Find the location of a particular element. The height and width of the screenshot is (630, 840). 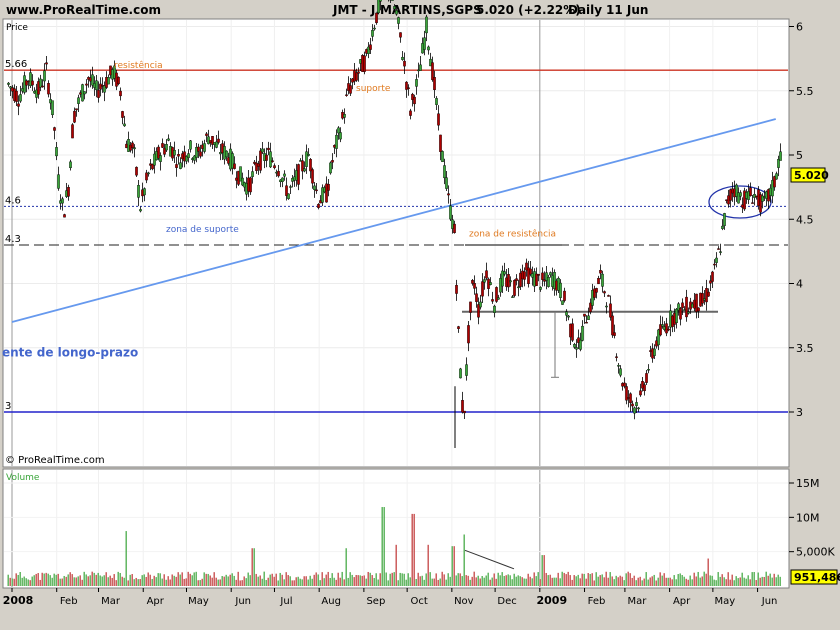

volume-tick-label: 15M is located at coordinates (808, 483).